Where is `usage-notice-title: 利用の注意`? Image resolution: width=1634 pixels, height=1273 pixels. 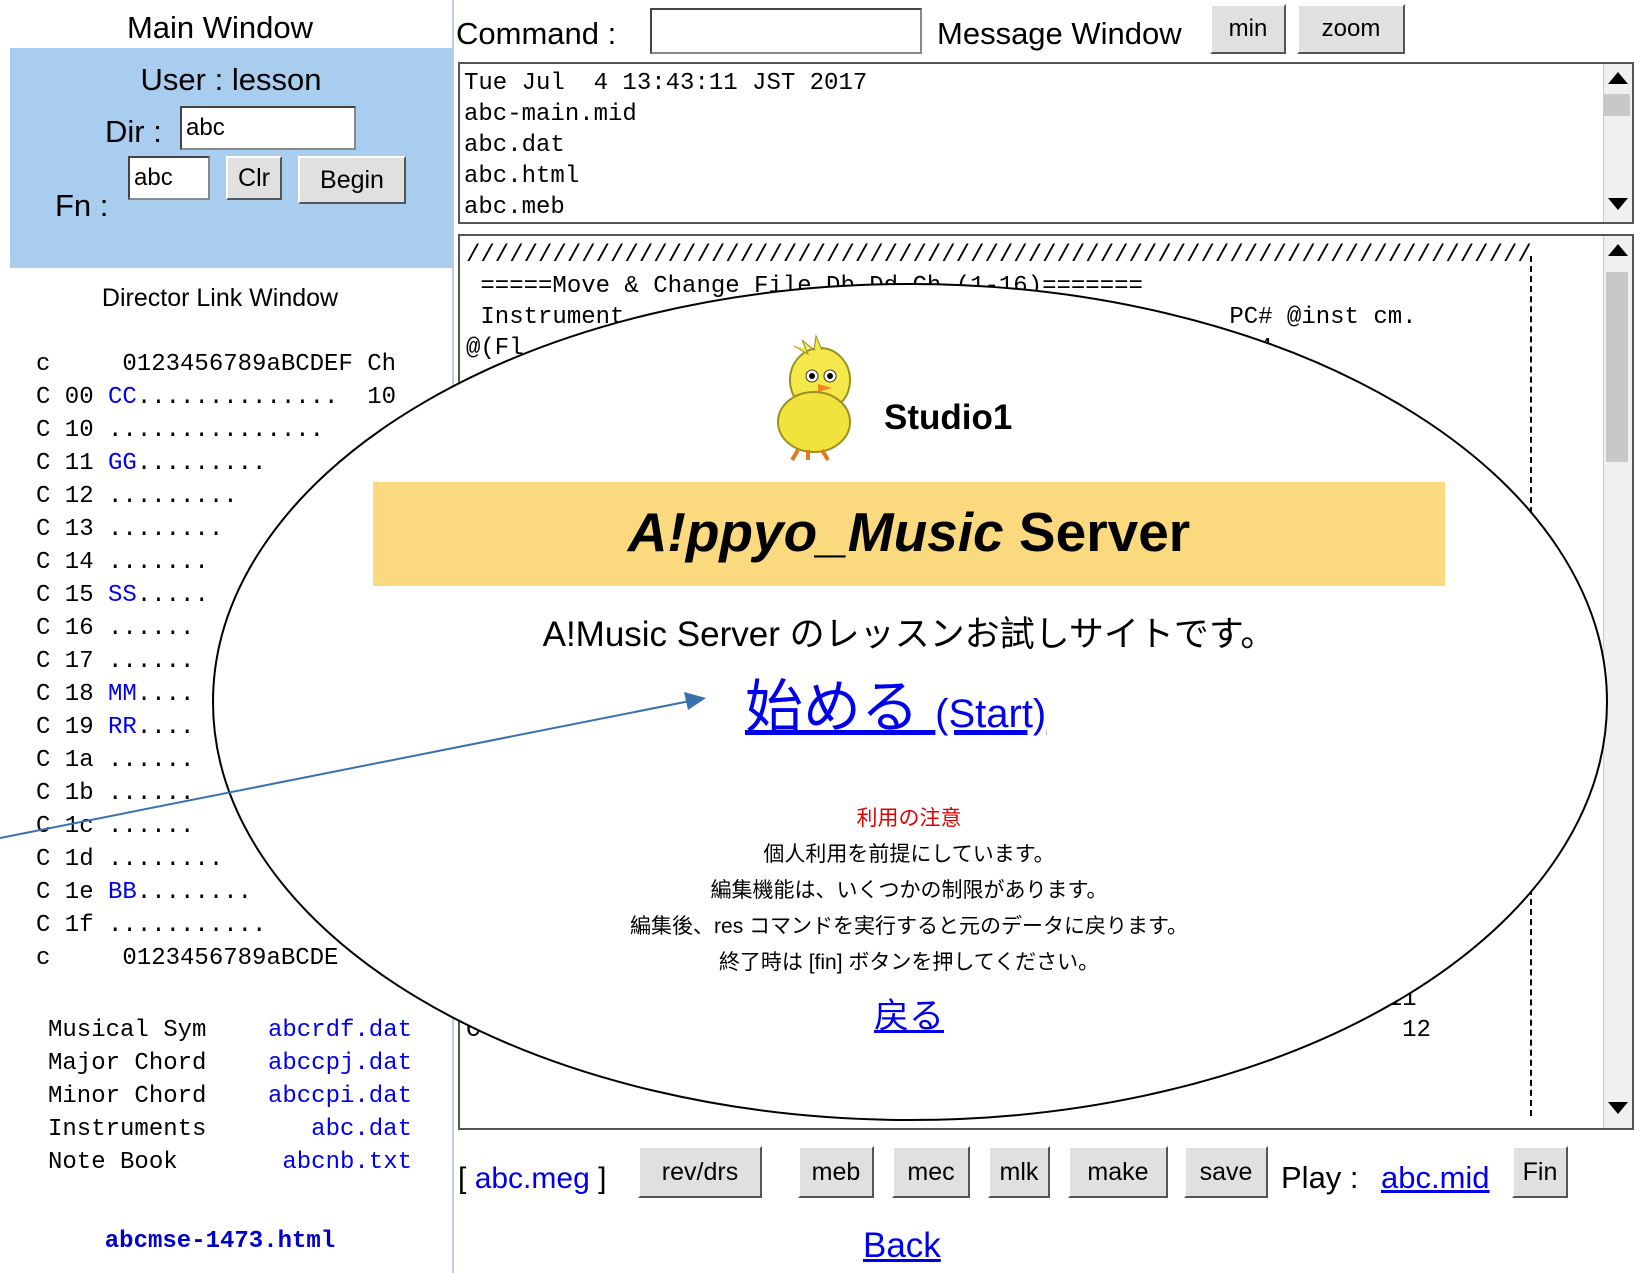 usage-notice-title: 利用の注意 is located at coordinates (909, 818).